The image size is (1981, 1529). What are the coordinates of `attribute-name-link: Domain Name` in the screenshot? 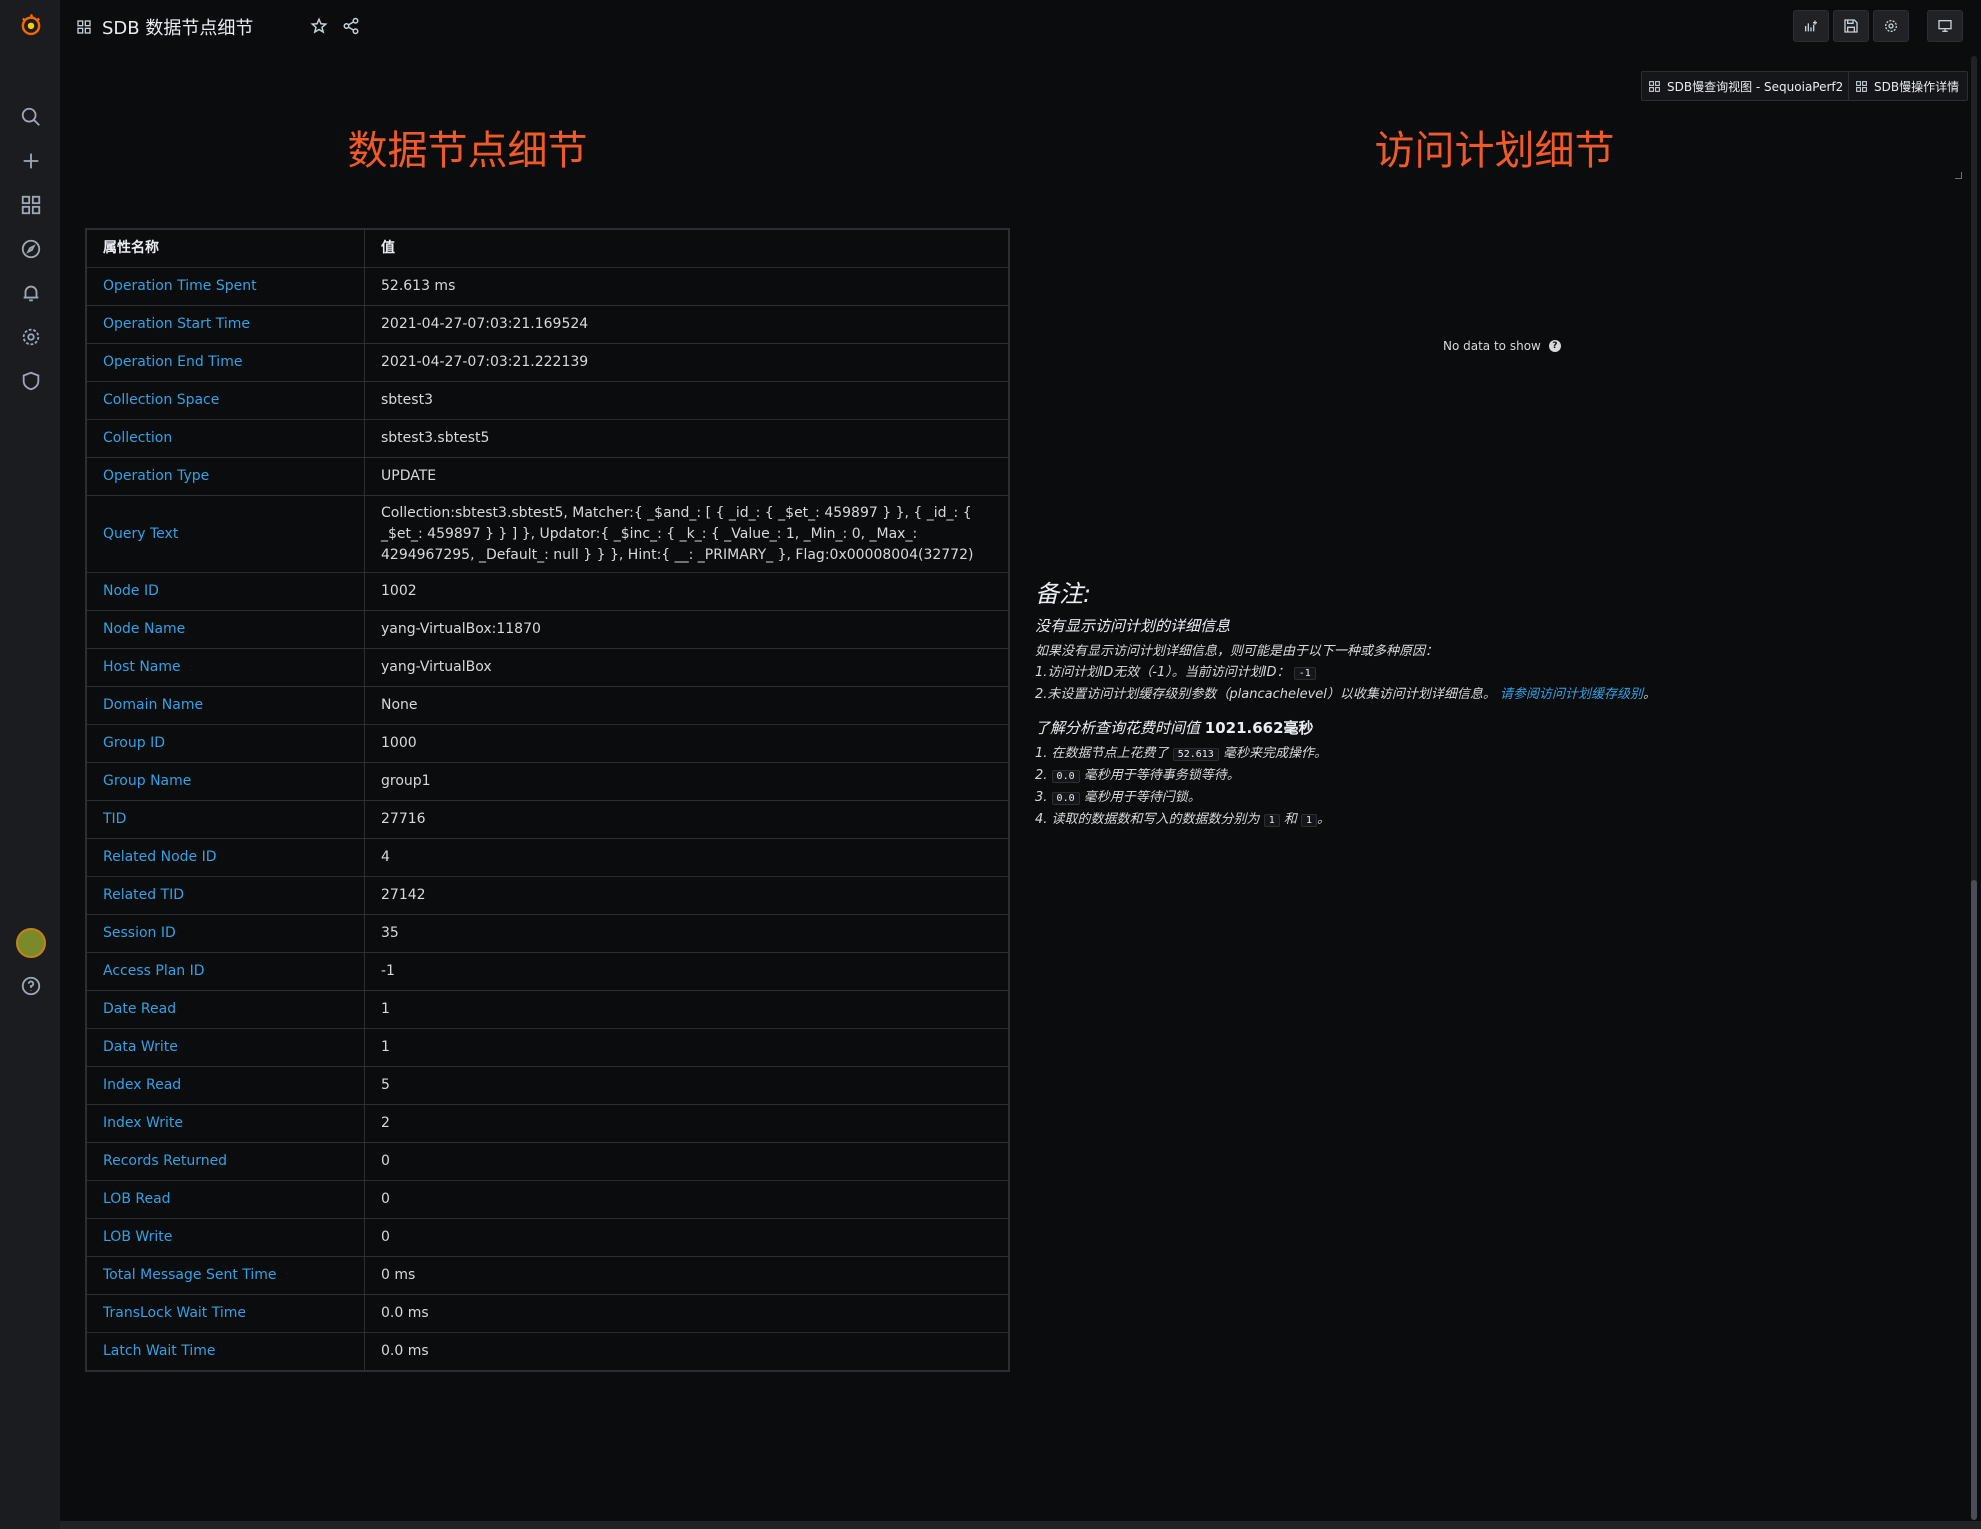 It's located at (225, 705).